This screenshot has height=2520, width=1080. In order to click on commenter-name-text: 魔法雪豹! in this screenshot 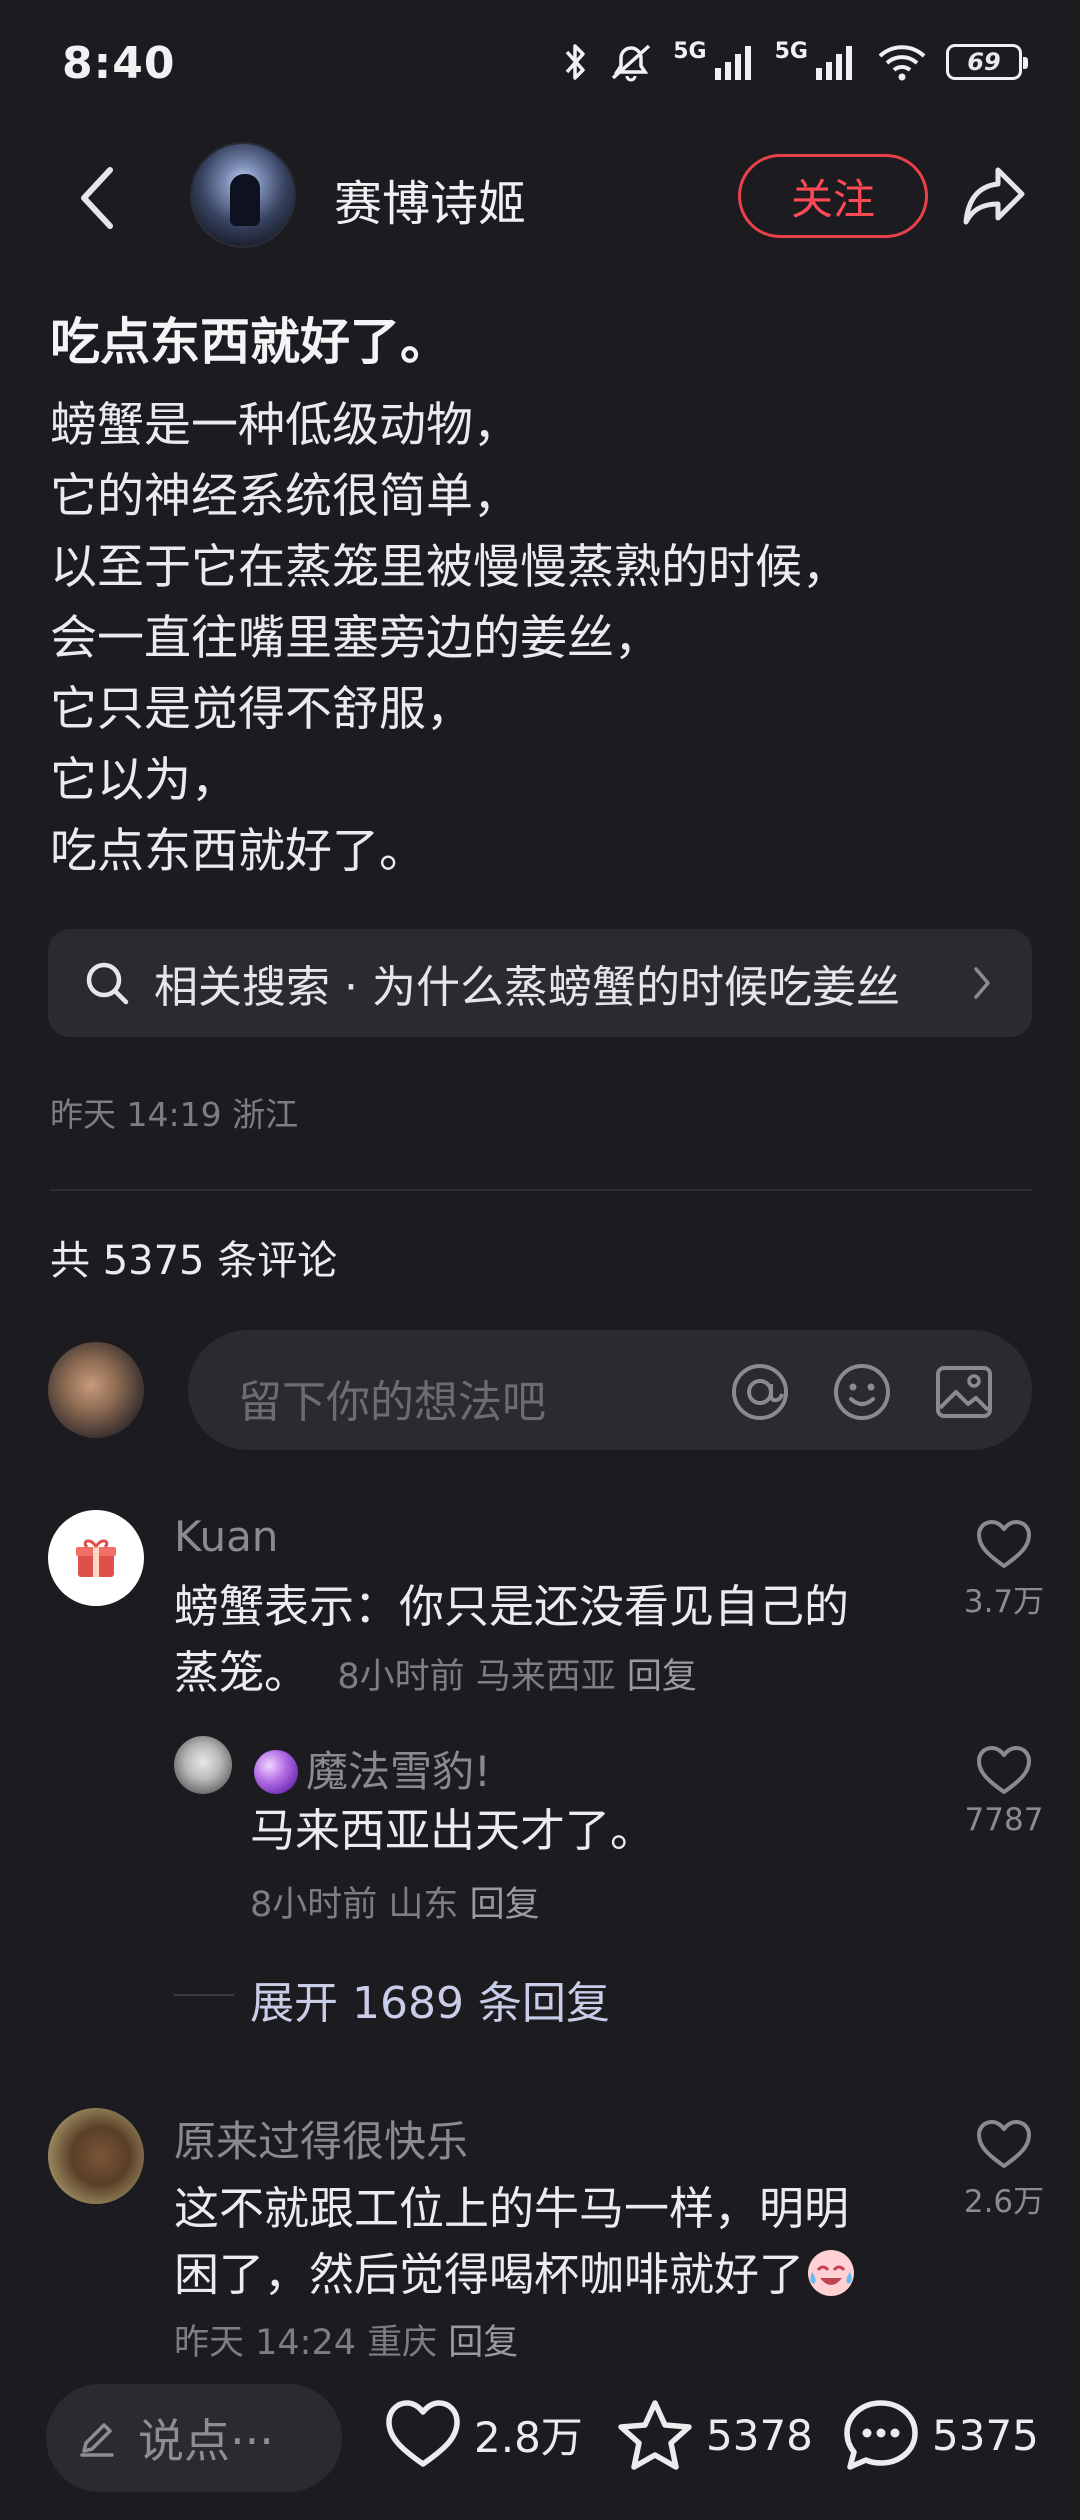, I will do `click(398, 1771)`.